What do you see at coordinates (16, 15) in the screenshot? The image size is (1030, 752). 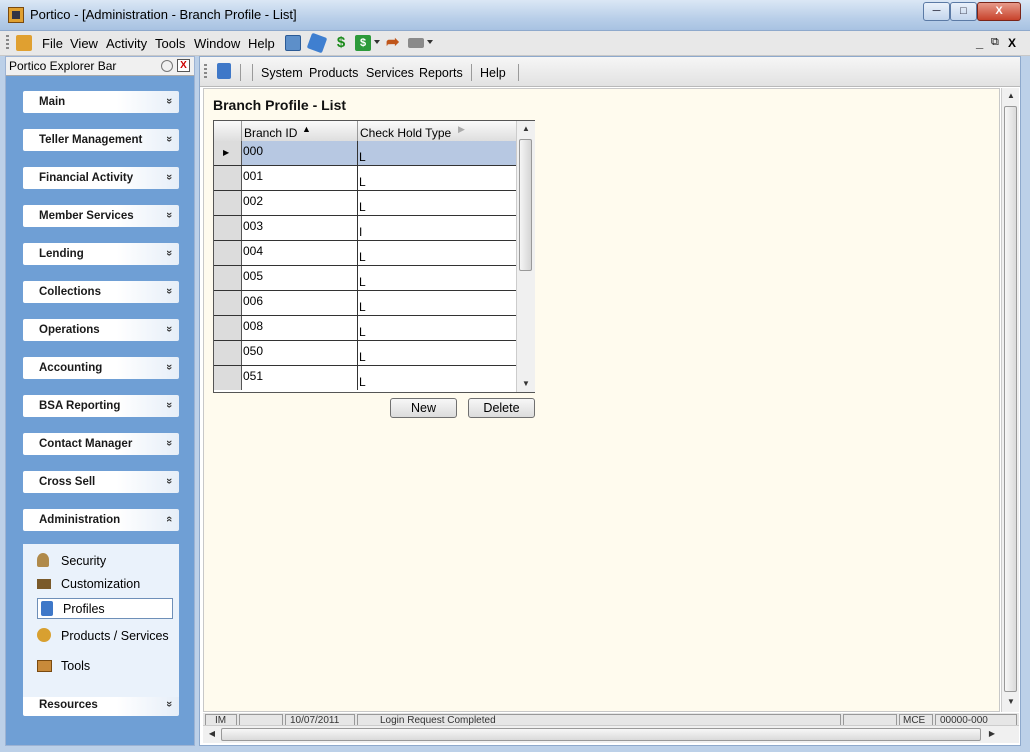 I see `portico-app-icon` at bounding box center [16, 15].